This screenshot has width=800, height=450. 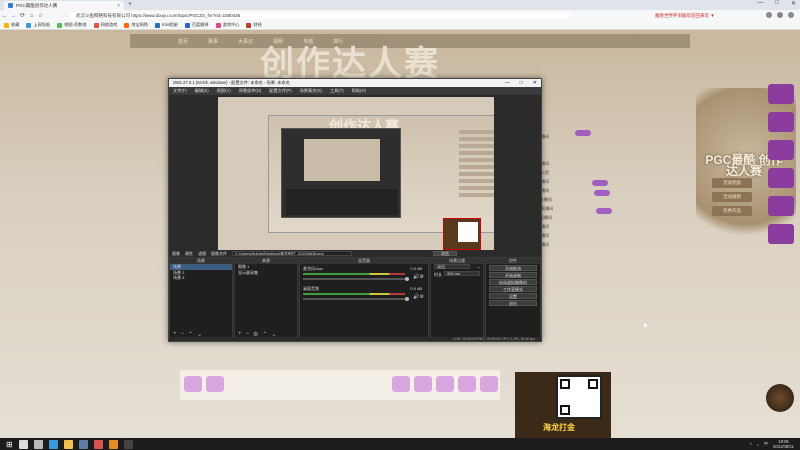 What do you see at coordinates (31, 16) in the screenshot?
I see `home-icon: ⌂` at bounding box center [31, 16].